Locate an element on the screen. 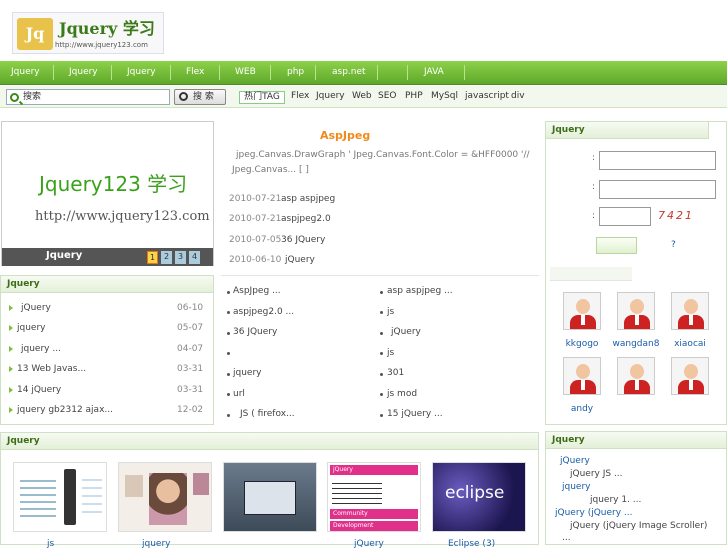  user-name: andy is located at coordinates (582, 409).